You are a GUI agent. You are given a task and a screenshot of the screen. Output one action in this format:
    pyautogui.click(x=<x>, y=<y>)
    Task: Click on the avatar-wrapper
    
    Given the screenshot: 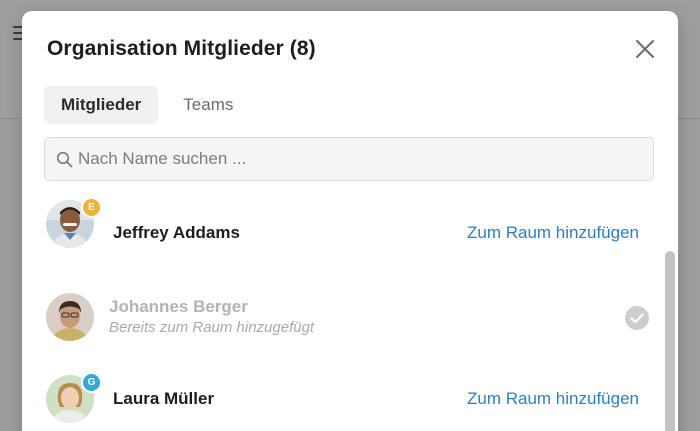 What is the action you would take?
    pyautogui.click(x=70, y=317)
    